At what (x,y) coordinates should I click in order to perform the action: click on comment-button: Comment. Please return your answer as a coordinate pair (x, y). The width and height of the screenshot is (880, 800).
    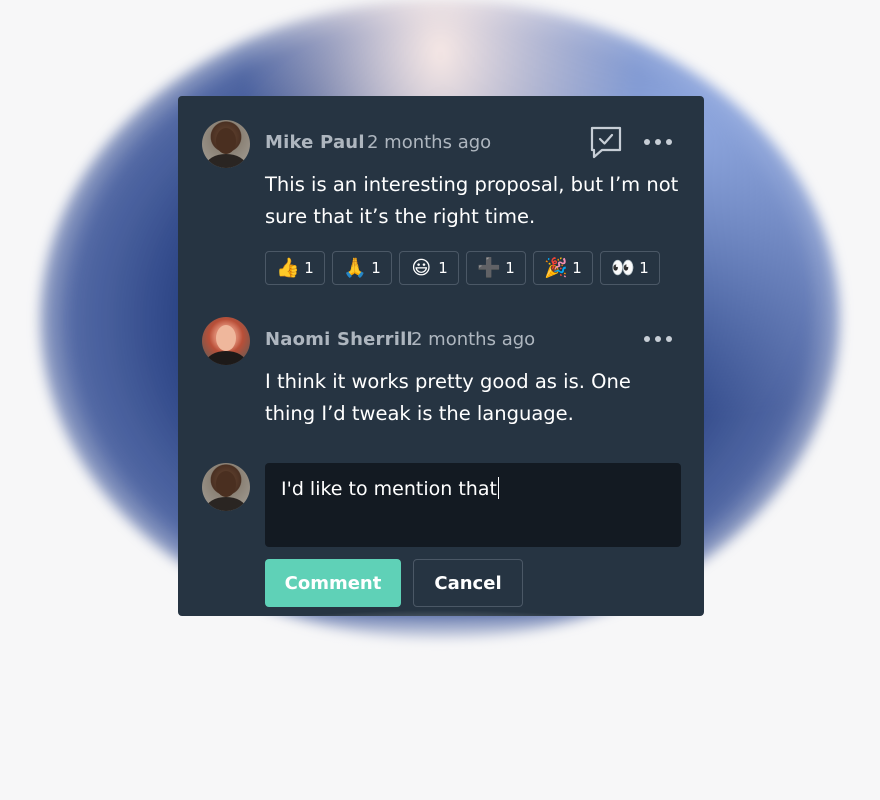
    Looking at the image, I should click on (333, 583).